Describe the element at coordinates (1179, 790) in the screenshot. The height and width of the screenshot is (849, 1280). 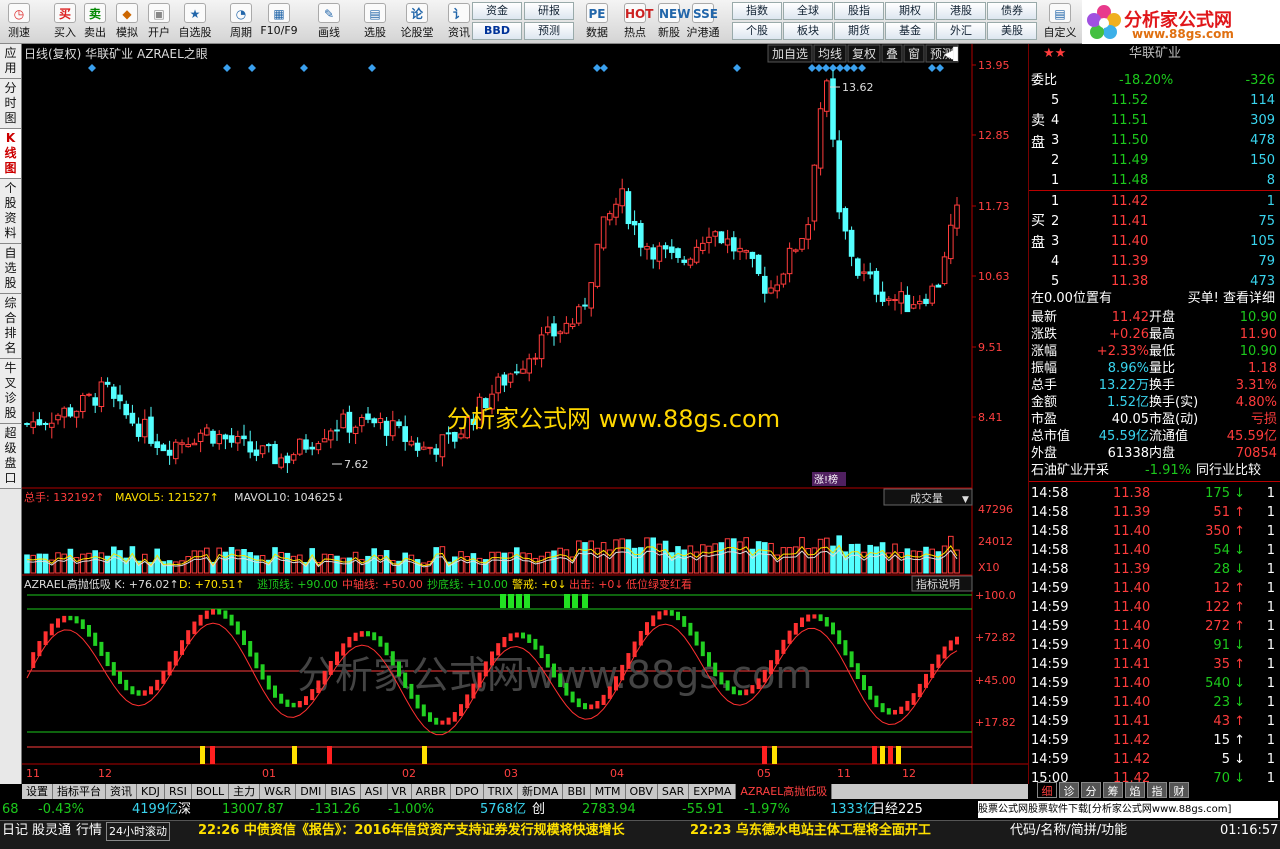
I see `quote-tab-6: 财` at that location.